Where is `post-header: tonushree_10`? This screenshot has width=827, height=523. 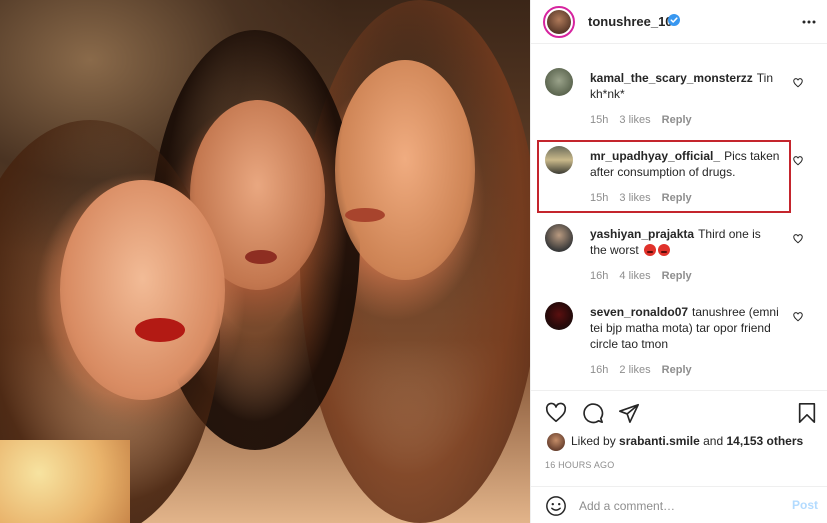 post-header: tonushree_10 is located at coordinates (679, 22).